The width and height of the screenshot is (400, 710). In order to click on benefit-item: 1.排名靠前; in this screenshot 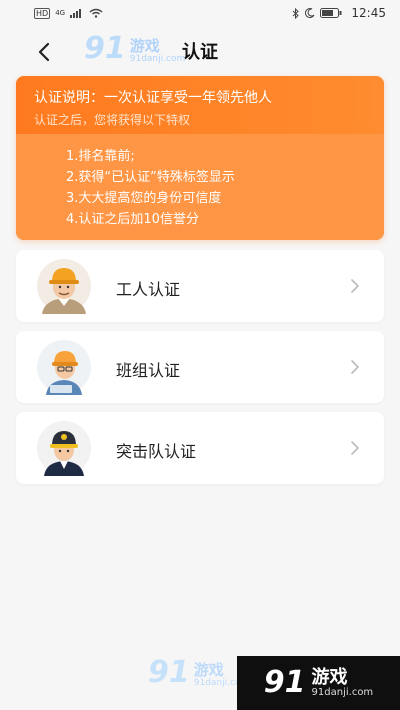, I will do `click(100, 156)`.